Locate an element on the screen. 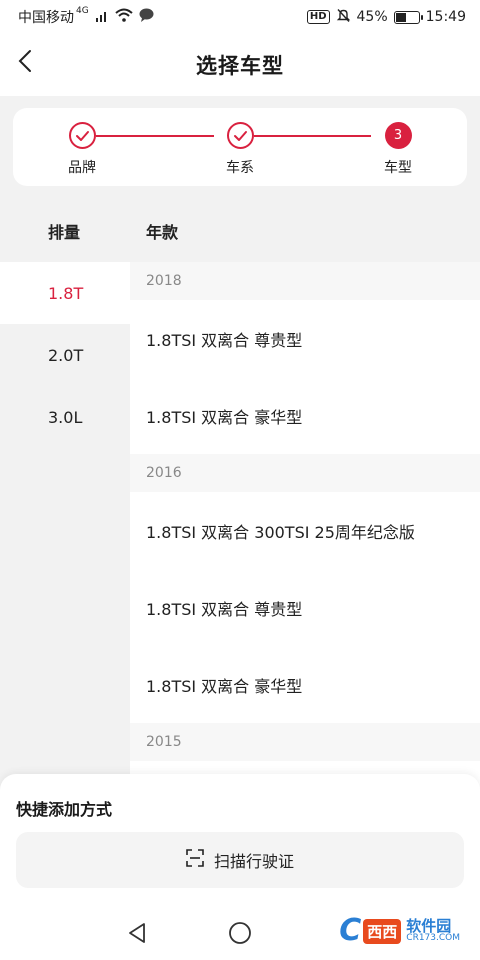 The height and width of the screenshot is (960, 480). watermark-badge: 西西 is located at coordinates (382, 931).